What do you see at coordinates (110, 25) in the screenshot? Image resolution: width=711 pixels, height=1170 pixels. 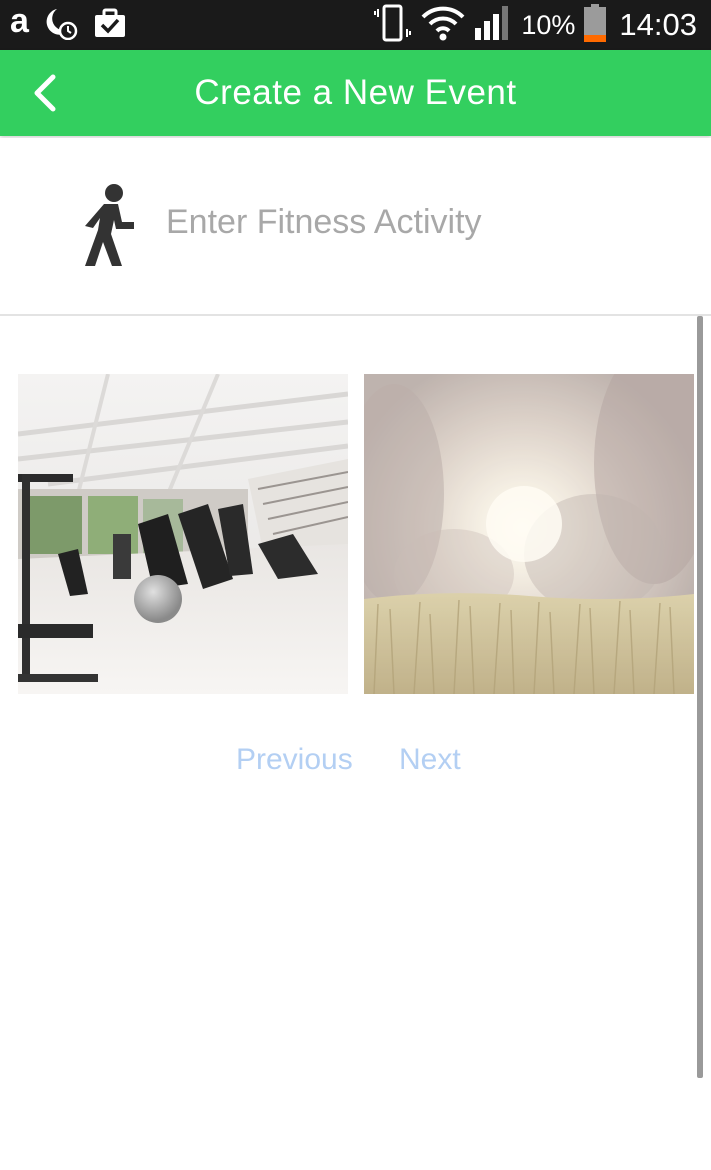 I see `briefcase-check-icon` at bounding box center [110, 25].